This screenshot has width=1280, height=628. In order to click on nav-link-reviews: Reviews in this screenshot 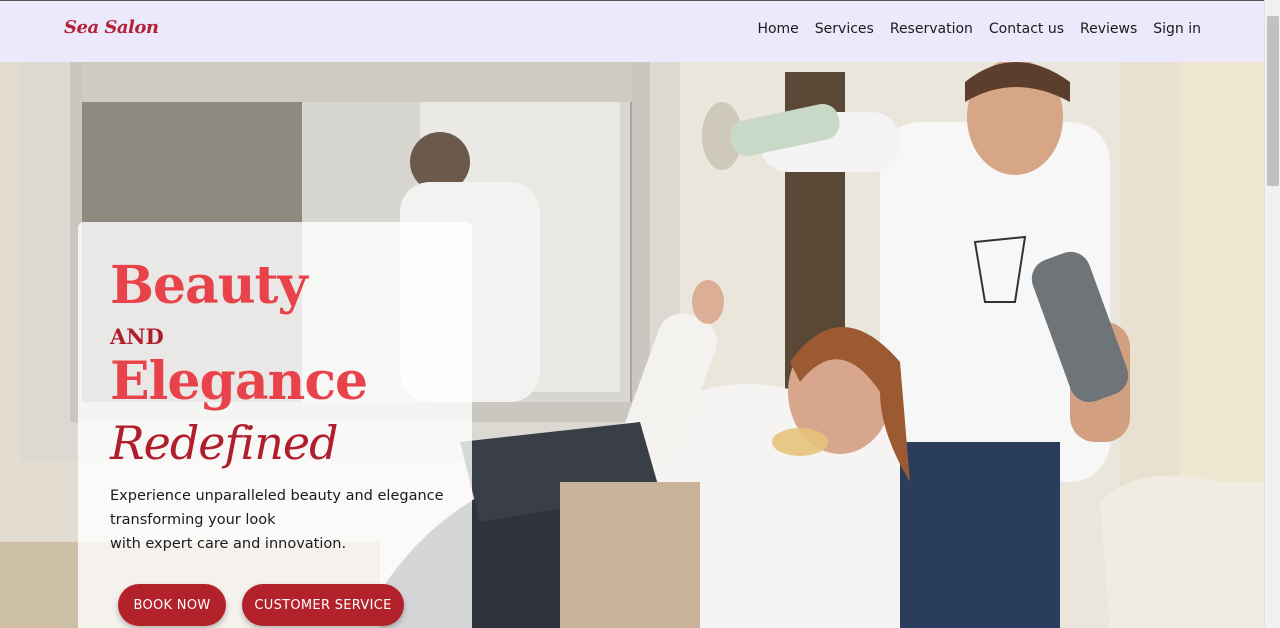, I will do `click(1108, 29)`.